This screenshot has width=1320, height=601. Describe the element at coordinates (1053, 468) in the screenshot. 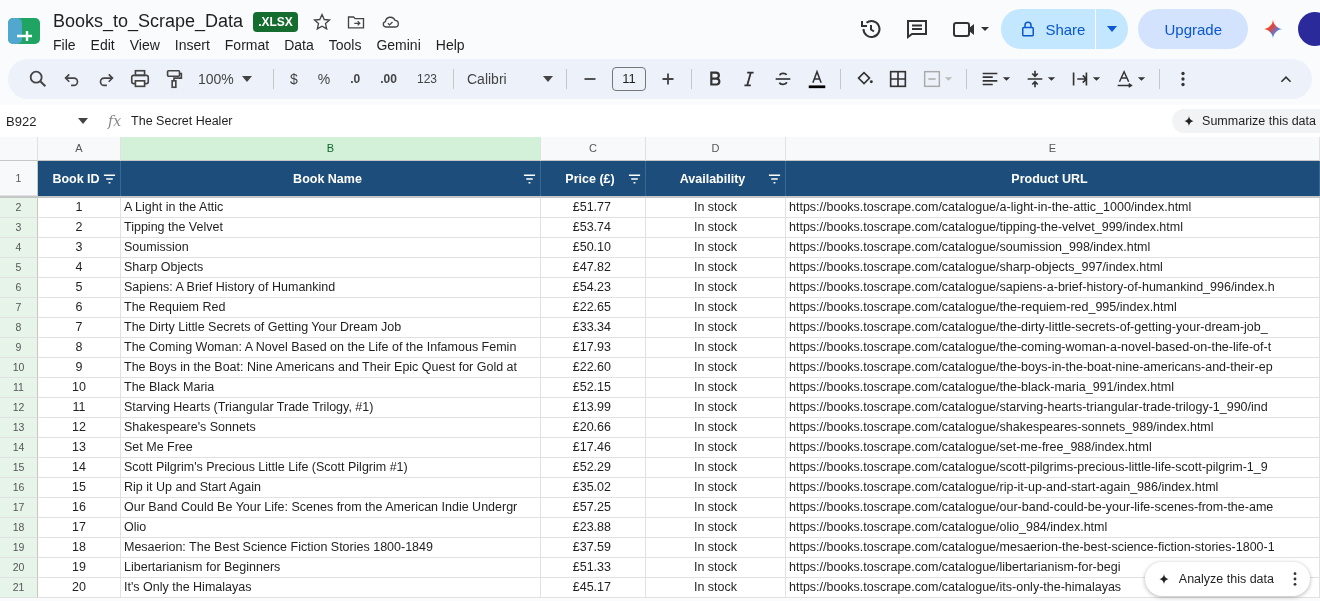

I see `table-cell: https://books.toscrape.com/catalogue/scott-pilgrims-precious-little-life-scott-pilgrim-1_9` at that location.